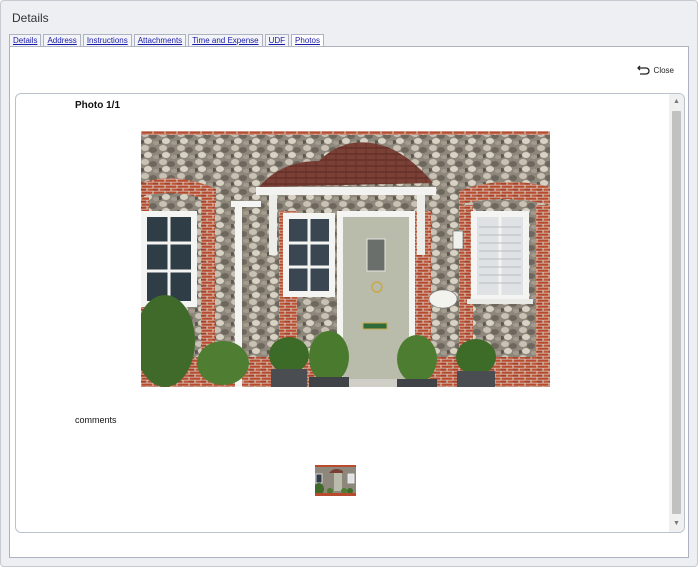  What do you see at coordinates (643, 70) in the screenshot?
I see `return-arrow-icon` at bounding box center [643, 70].